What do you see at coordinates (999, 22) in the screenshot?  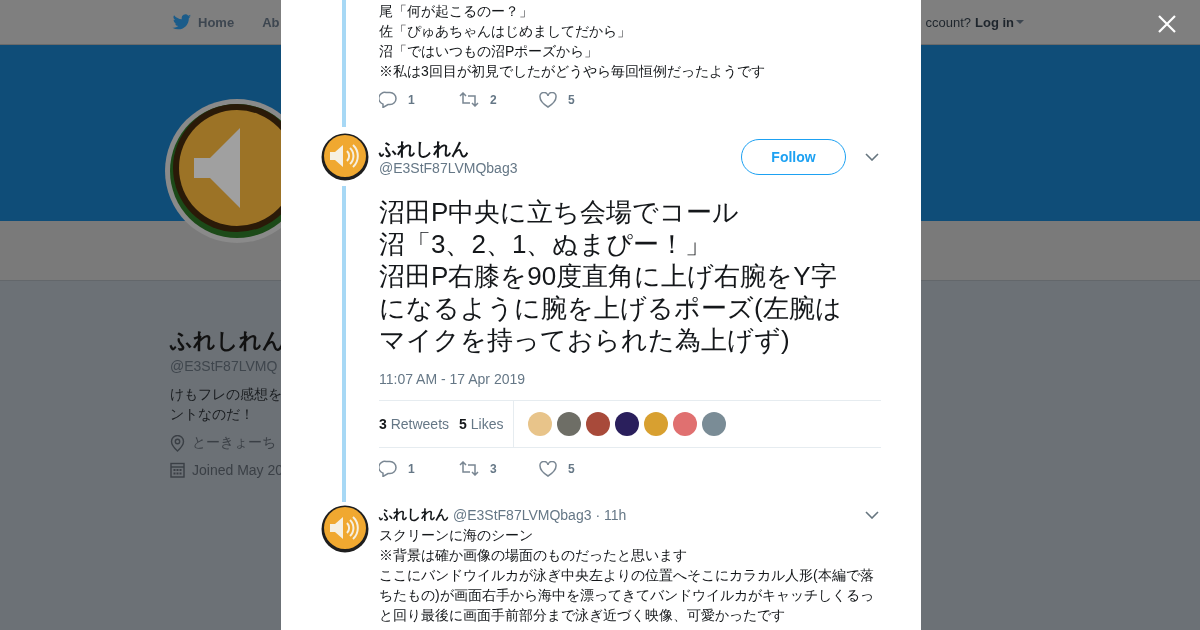 I see `login-link: Log in` at bounding box center [999, 22].